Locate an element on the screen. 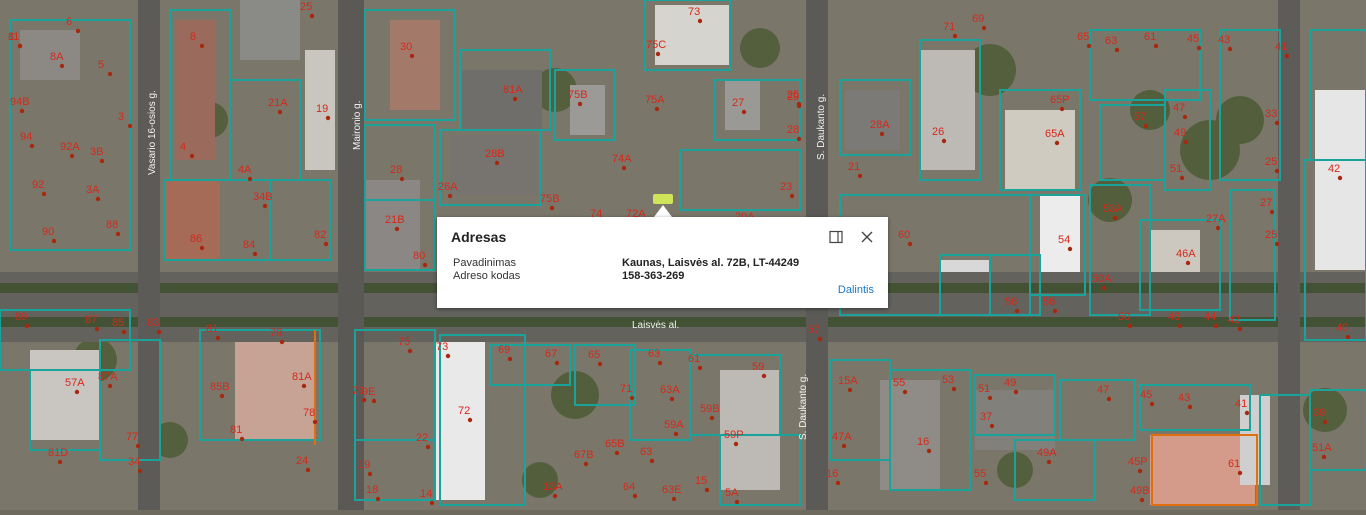 This screenshot has width=1366, height=515. share-link: Dalintis is located at coordinates (856, 290).